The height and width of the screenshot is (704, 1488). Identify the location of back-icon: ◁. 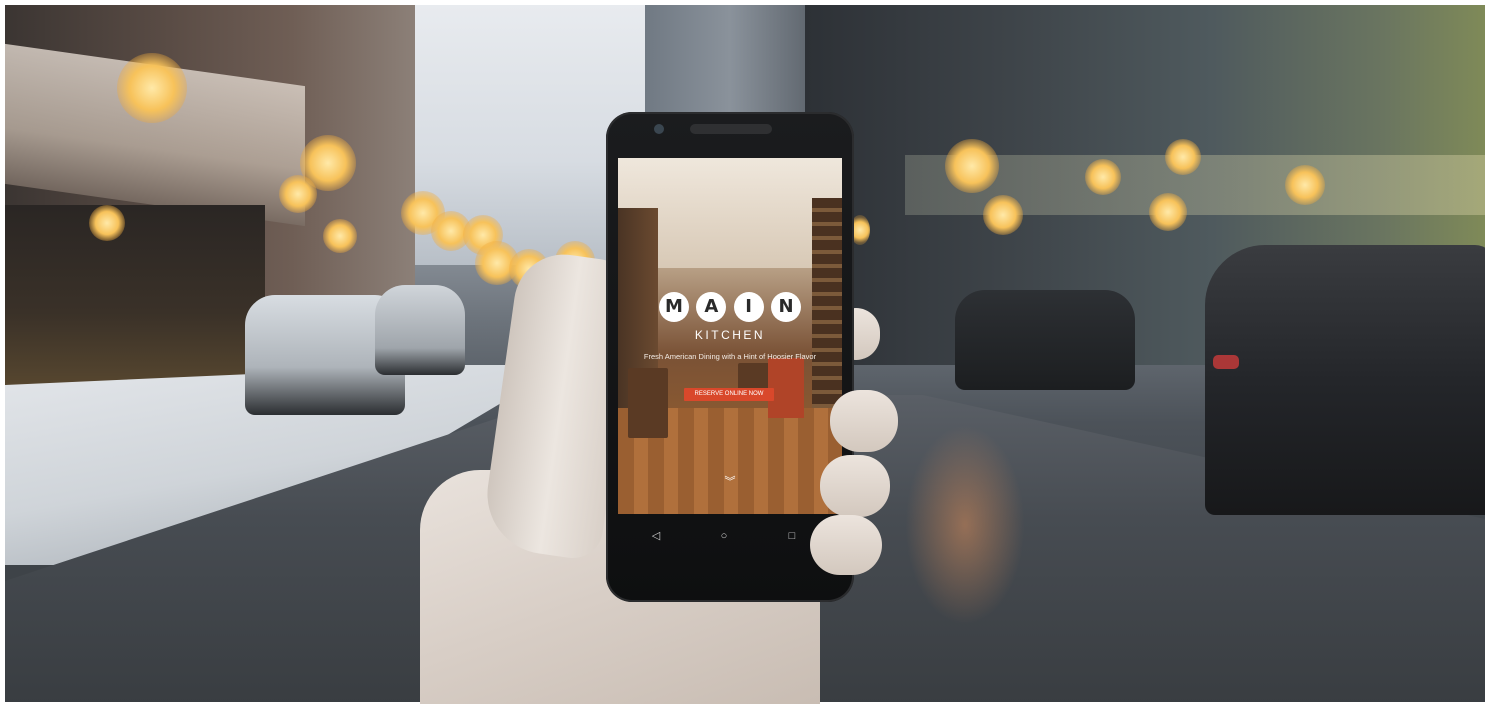
(656, 536).